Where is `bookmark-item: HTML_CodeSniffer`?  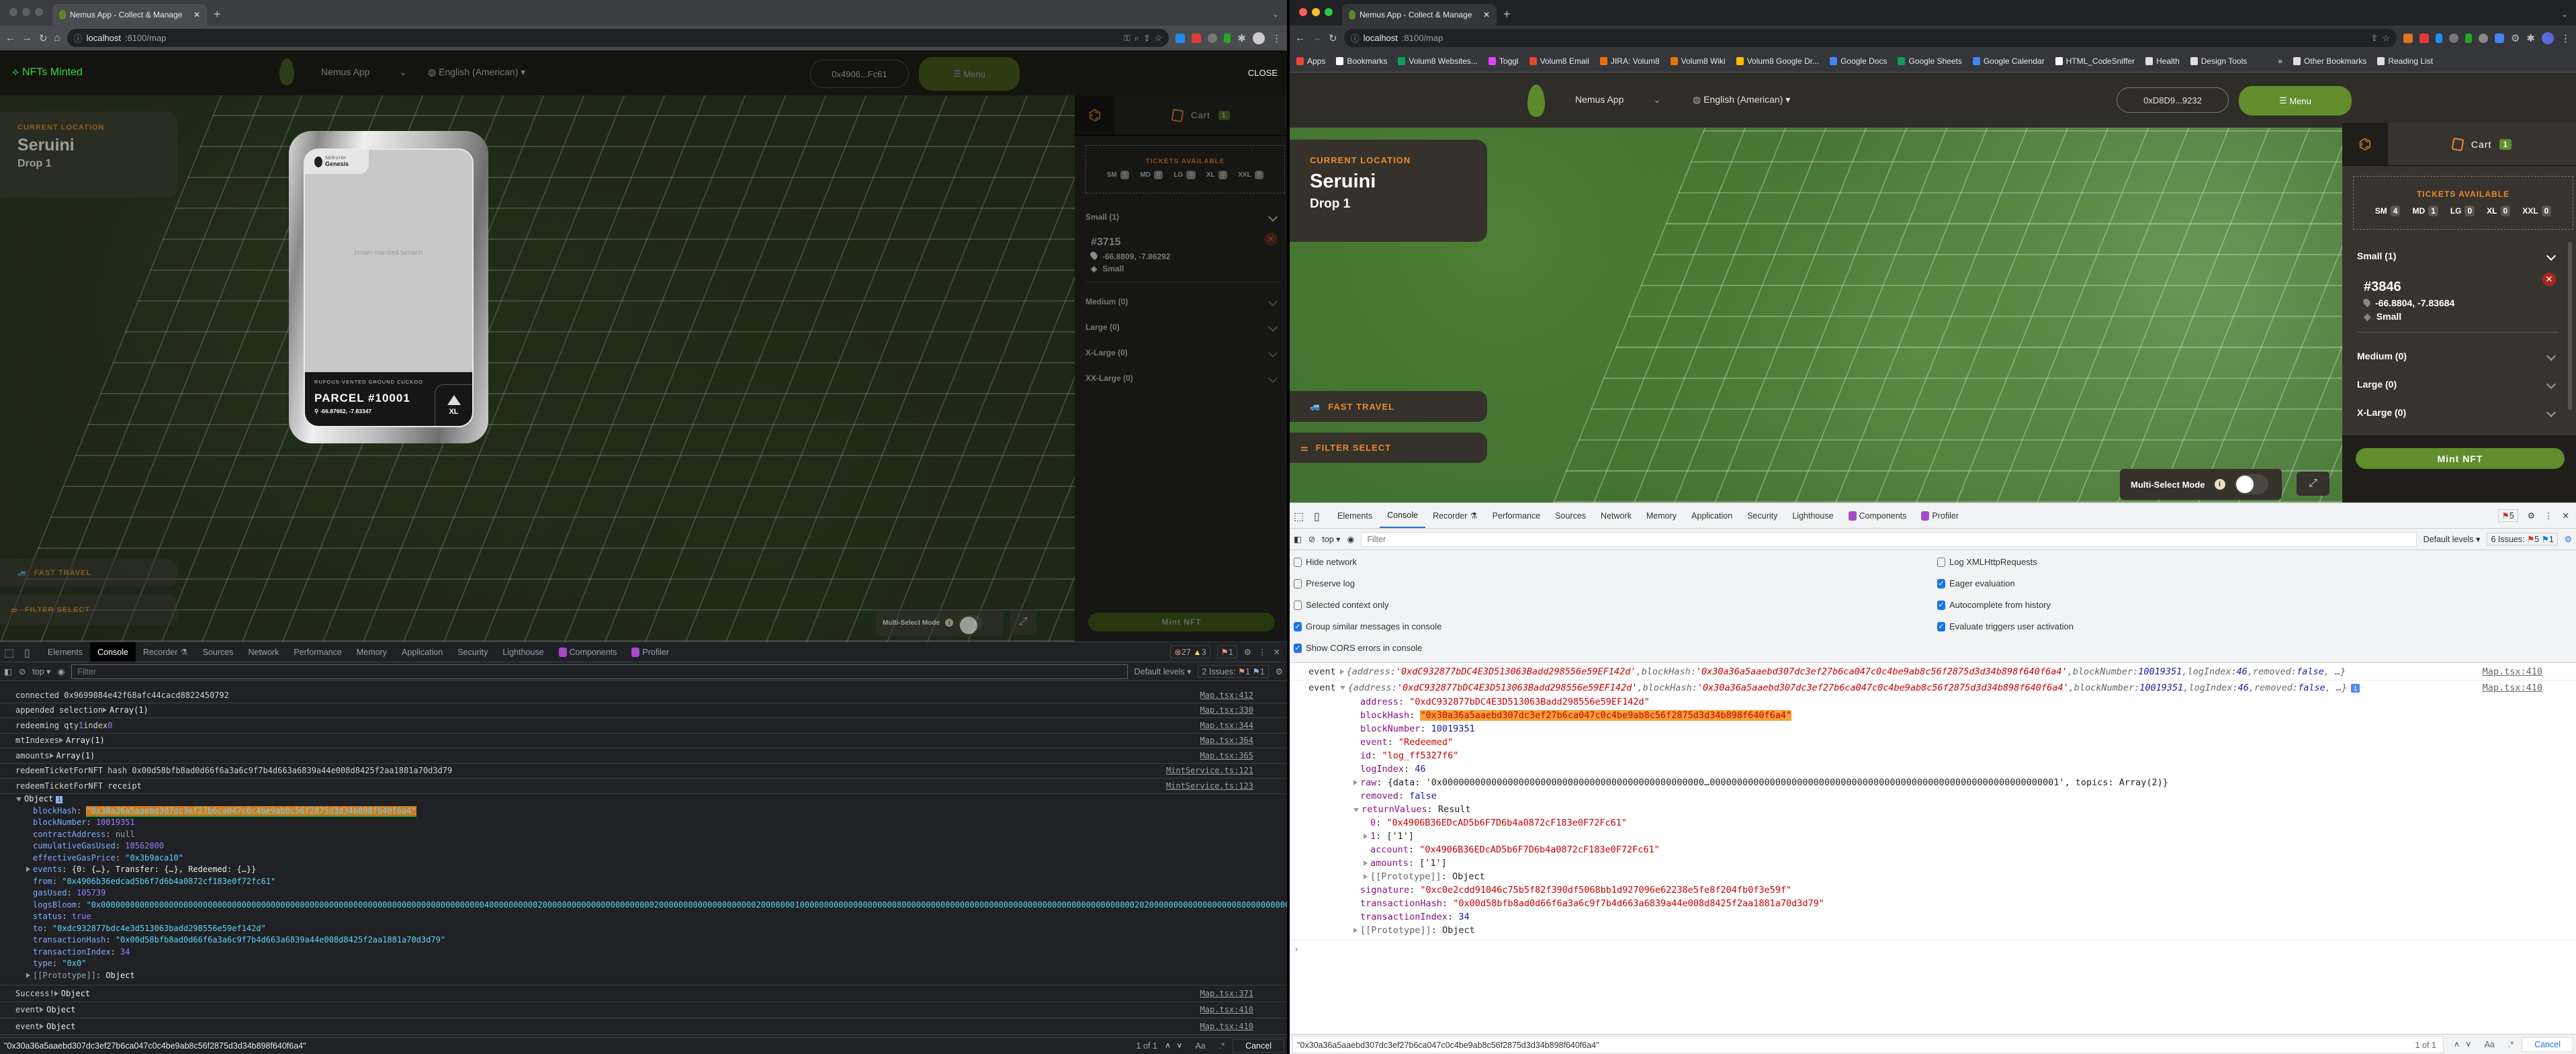
bookmark-item: HTML_CodeSniffer is located at coordinates (2095, 61).